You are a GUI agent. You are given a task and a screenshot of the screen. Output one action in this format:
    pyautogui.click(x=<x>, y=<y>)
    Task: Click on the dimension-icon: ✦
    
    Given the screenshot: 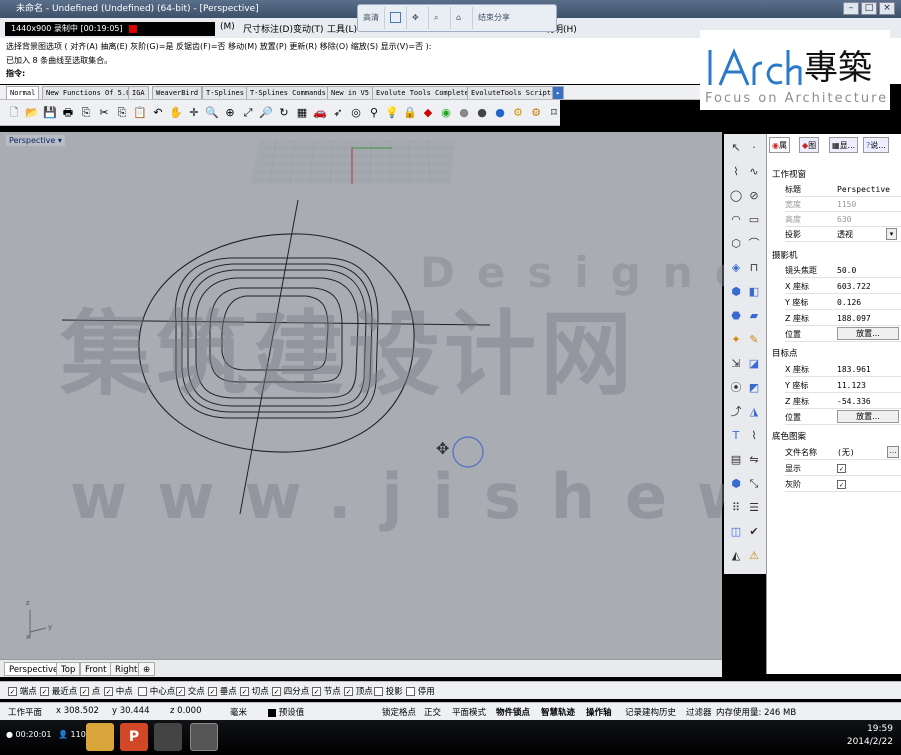 What is the action you would take?
    pyautogui.click(x=736, y=340)
    